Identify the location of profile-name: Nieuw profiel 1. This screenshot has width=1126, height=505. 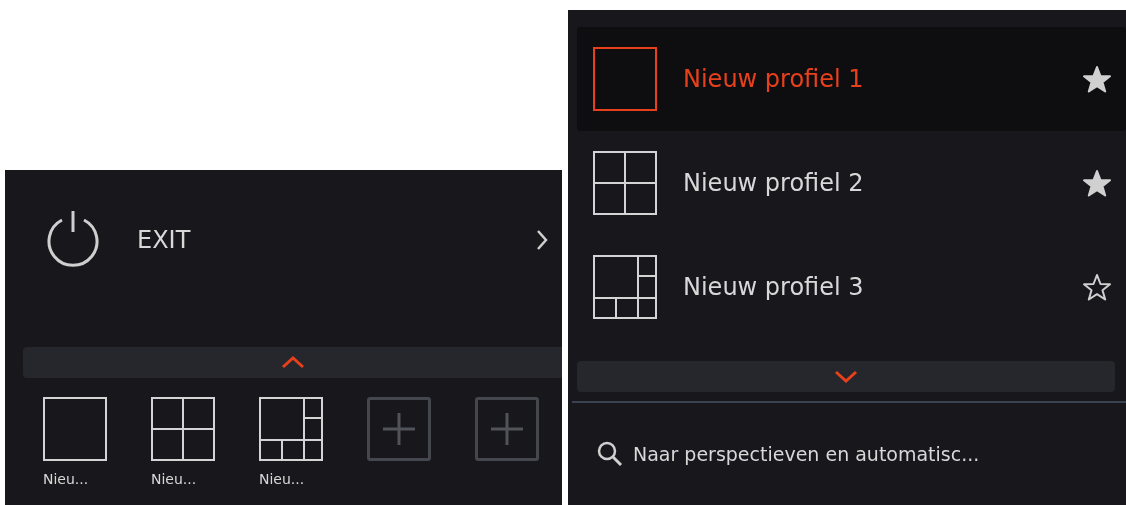
(774, 79).